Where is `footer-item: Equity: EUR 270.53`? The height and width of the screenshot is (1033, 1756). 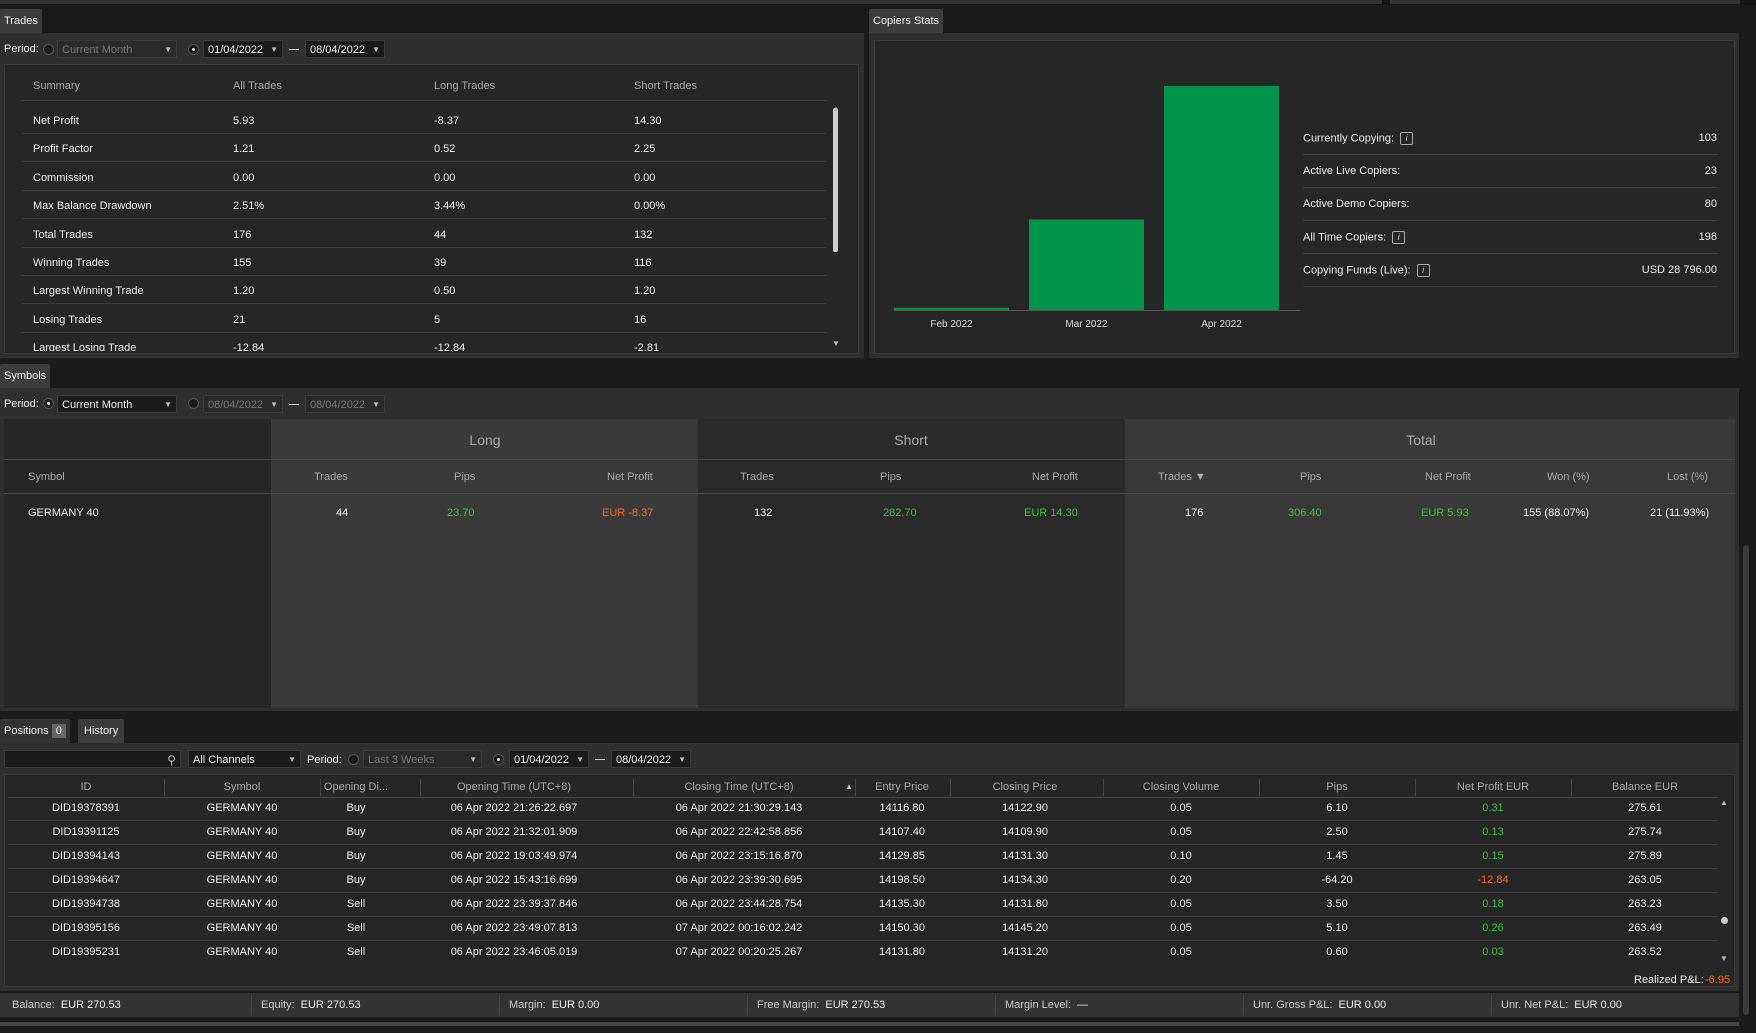 footer-item: Equity: EUR 270.53 is located at coordinates (311, 1005).